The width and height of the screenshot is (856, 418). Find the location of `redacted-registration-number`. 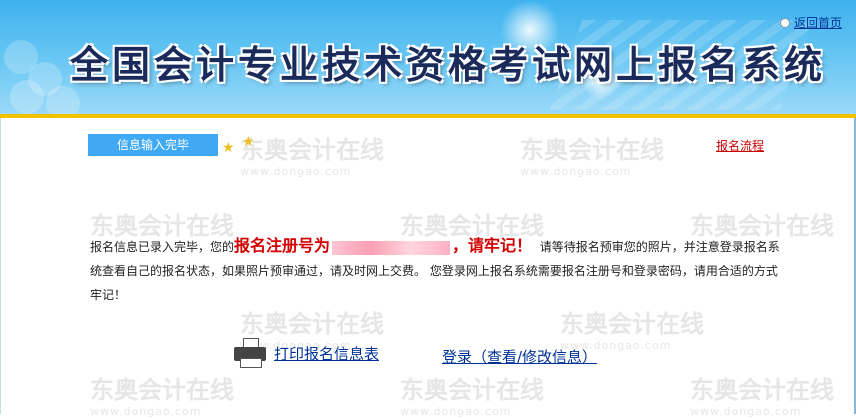

redacted-registration-number is located at coordinates (391, 247).